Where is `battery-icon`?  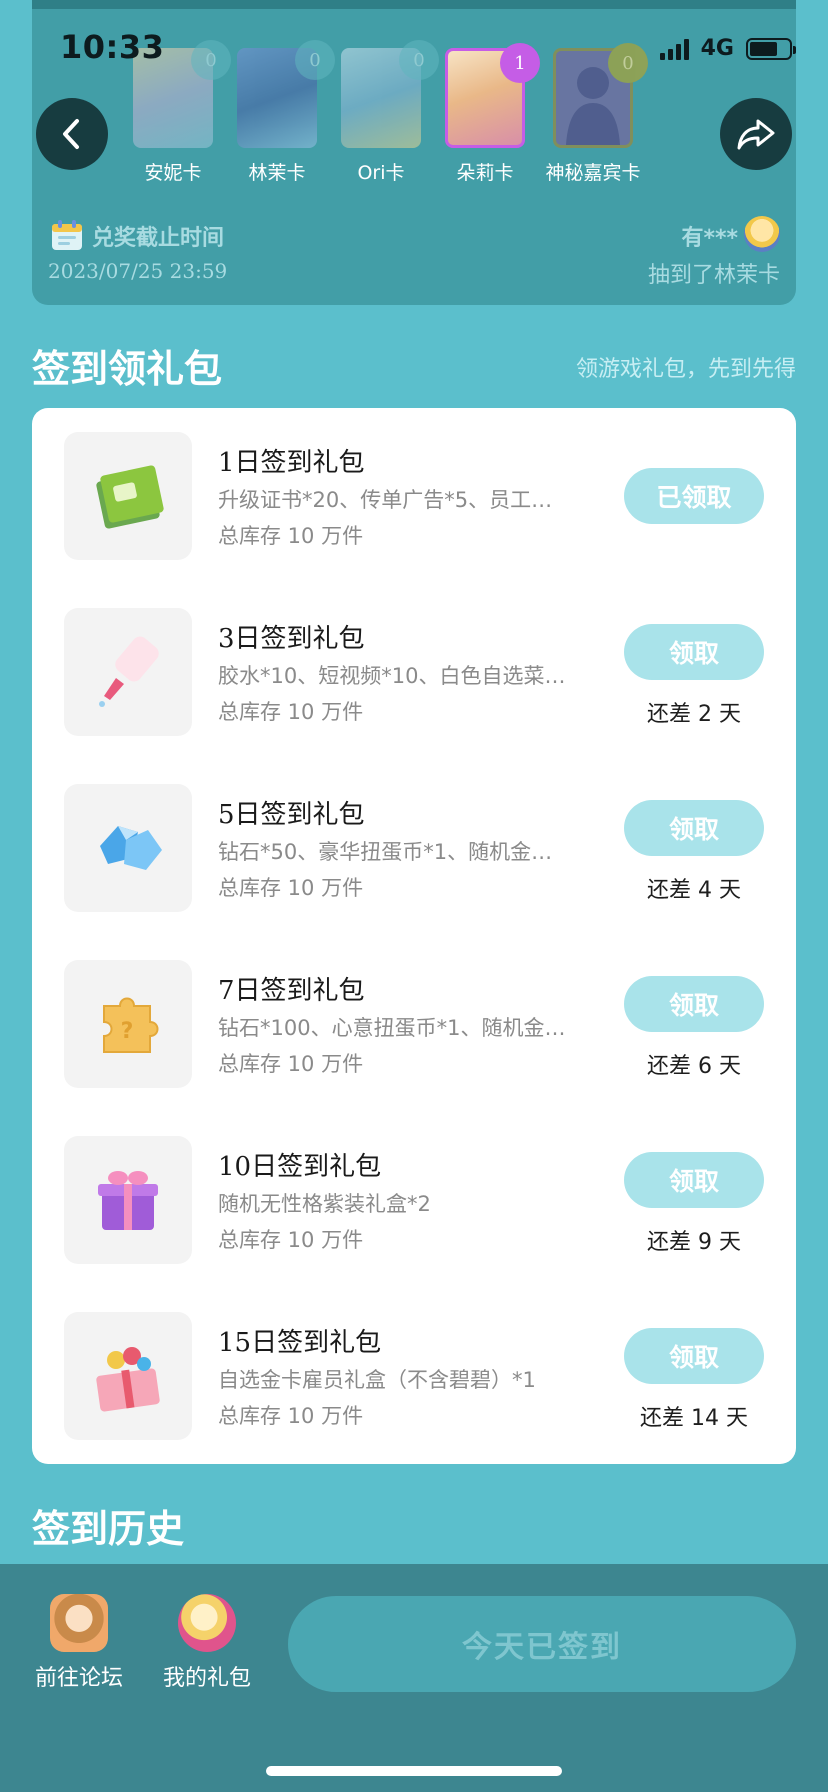 battery-icon is located at coordinates (771, 48).